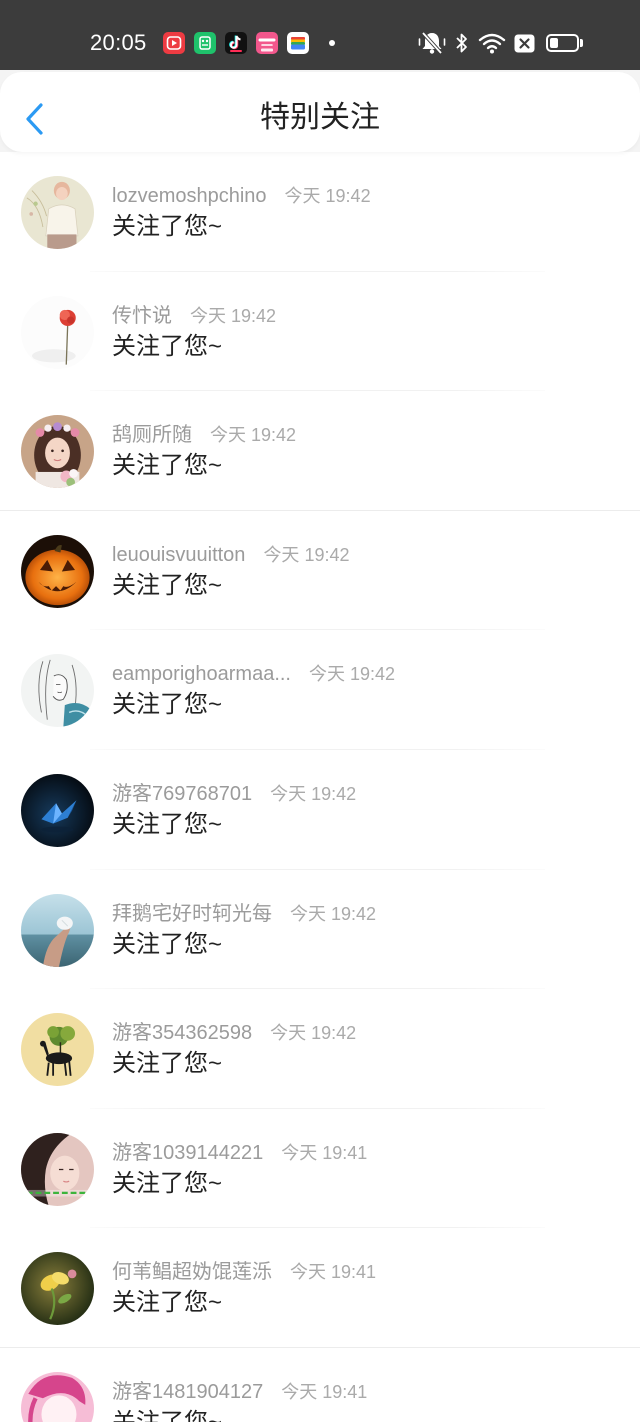 The height and width of the screenshot is (1422, 640). I want to click on list-item: 何苇鲳超妫馄莲泺 今天 19:41 关注了您~, so click(320, 1288).